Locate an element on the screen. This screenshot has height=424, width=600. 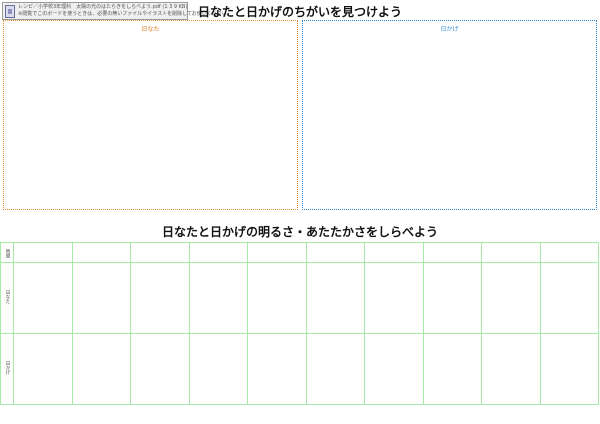
row-header-shade: 日かげ is located at coordinates (7, 369).